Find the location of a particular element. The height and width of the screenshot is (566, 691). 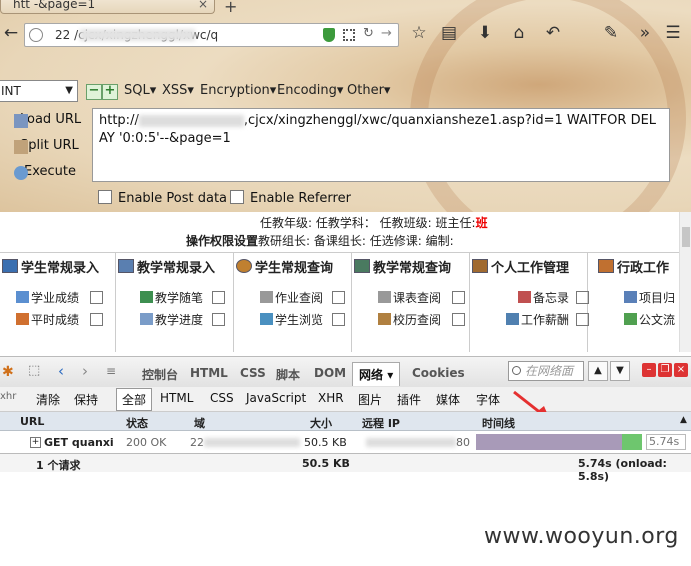

qr-code-icon is located at coordinates (349, 35).